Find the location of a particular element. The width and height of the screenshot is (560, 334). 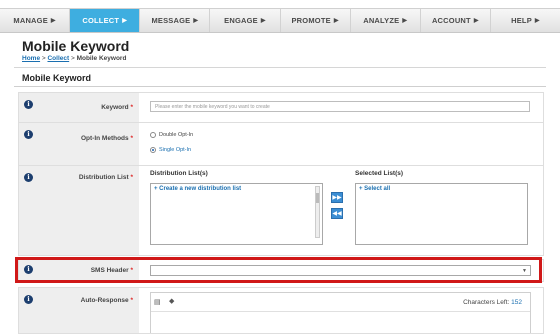

nav-analyze: ANALYZE ▶ is located at coordinates (386, 20).